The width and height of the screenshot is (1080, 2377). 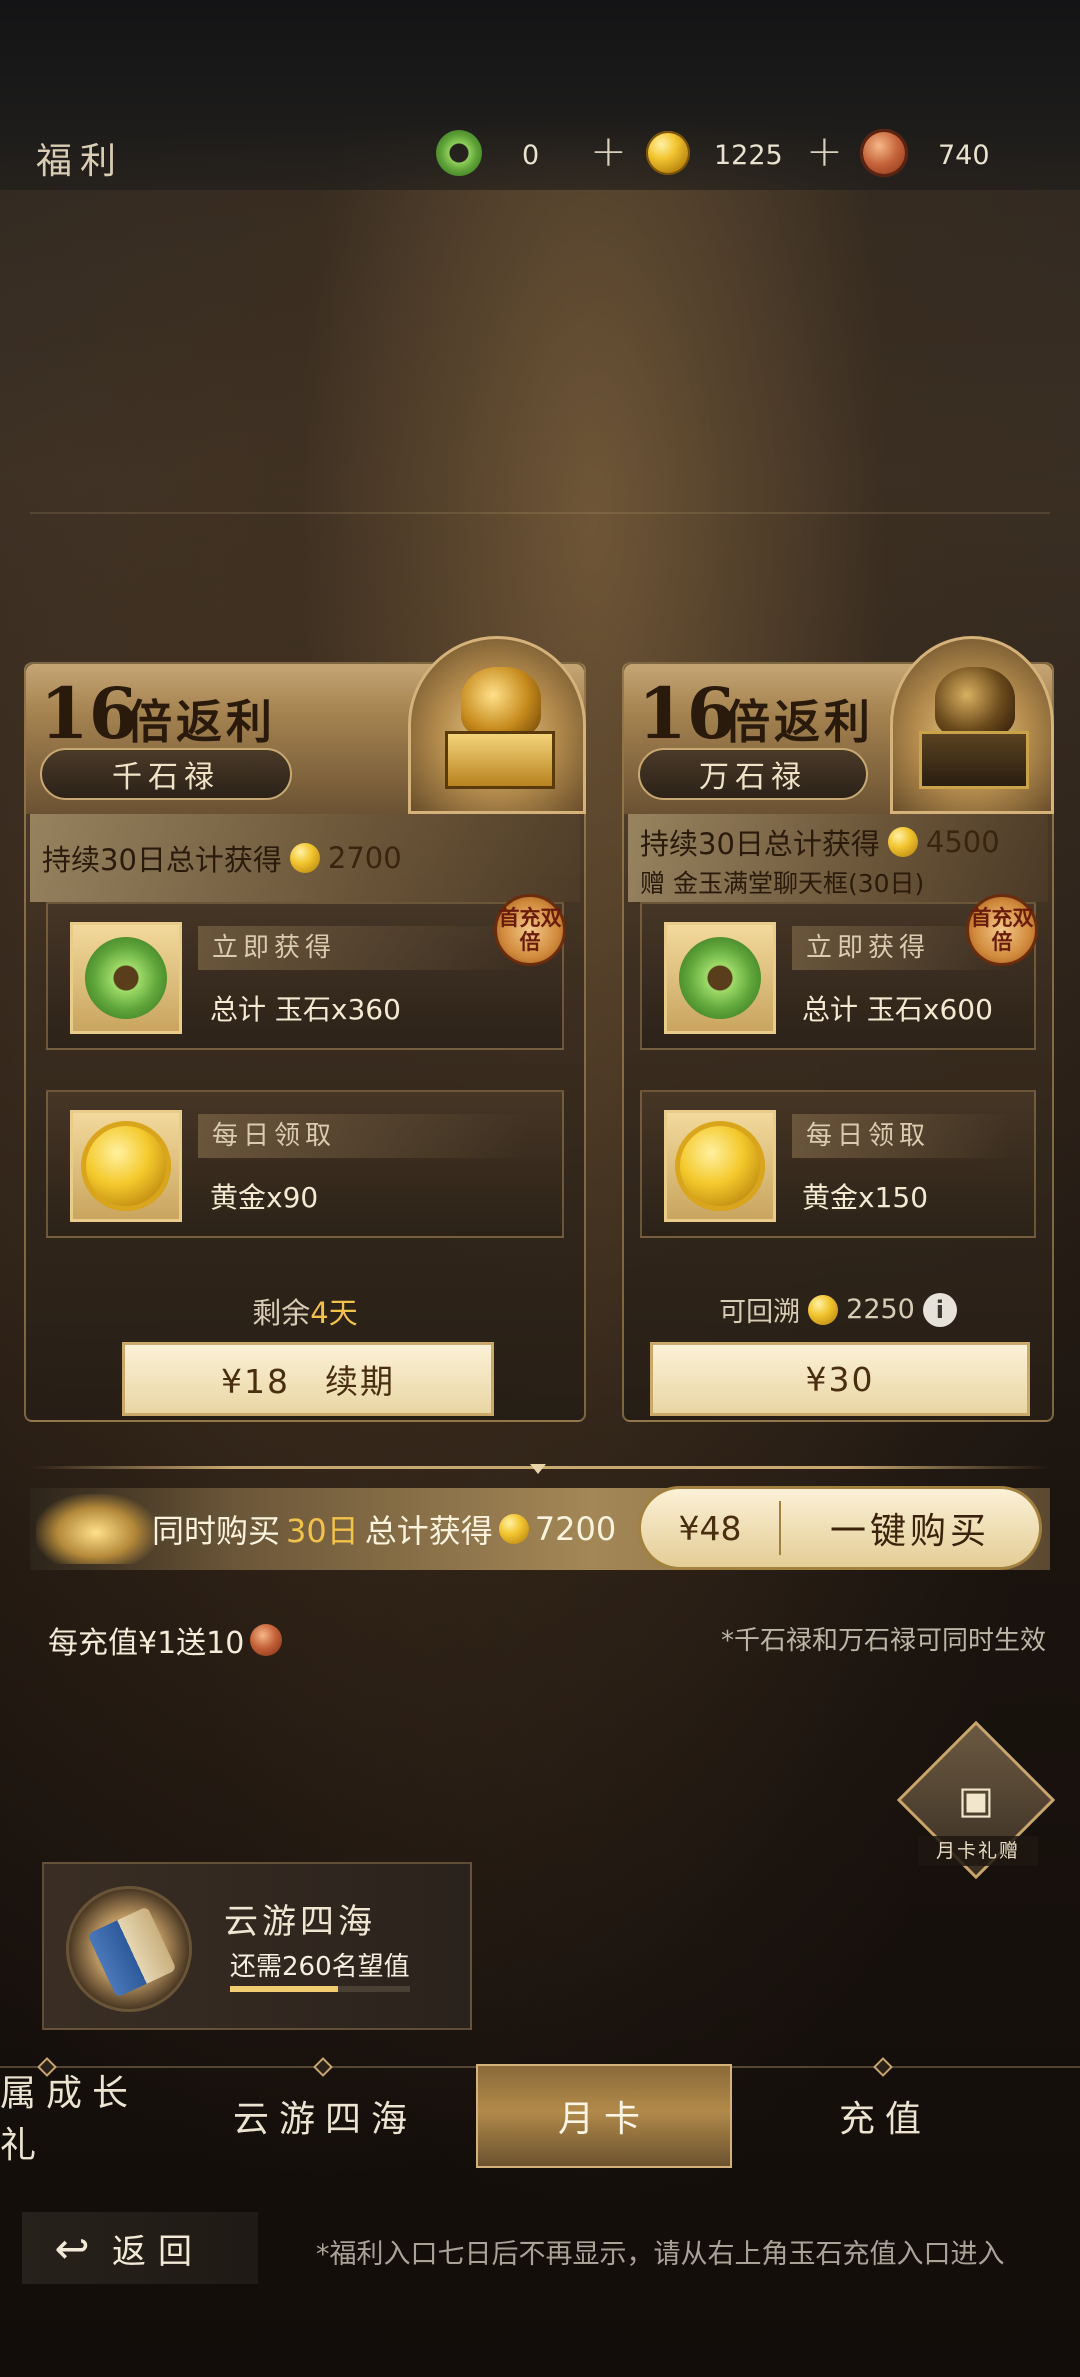 I want to click on tab-growth-gift: 属成长礼, so click(x=85, y=2116).